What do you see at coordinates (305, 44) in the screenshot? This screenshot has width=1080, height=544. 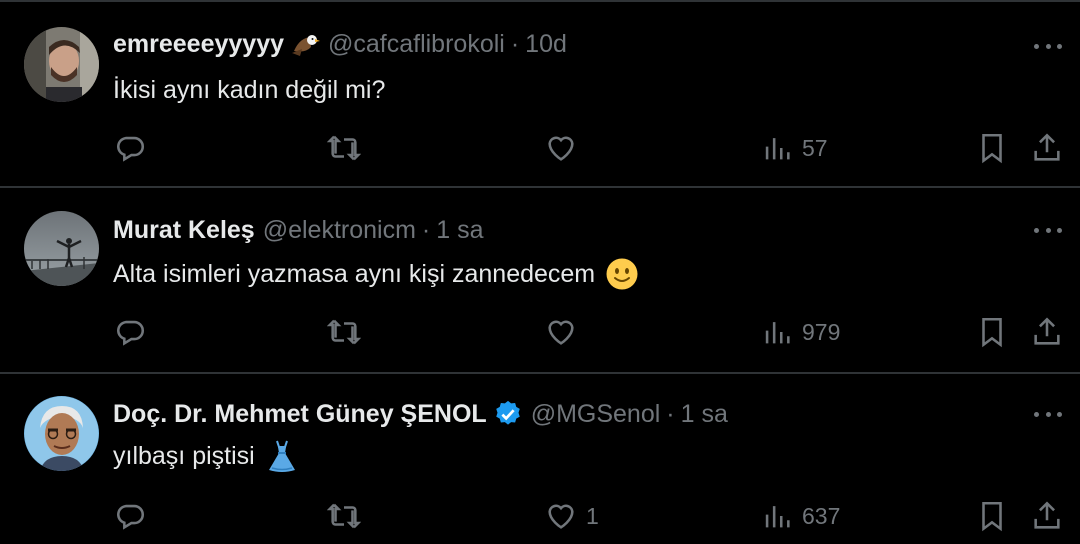 I see `eagle-icon` at bounding box center [305, 44].